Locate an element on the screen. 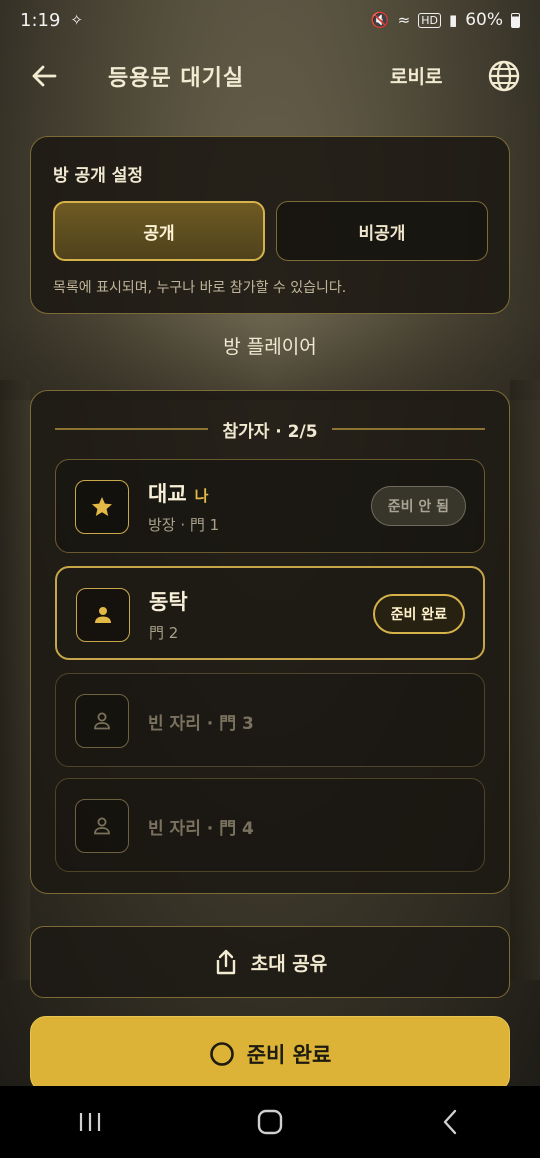 The height and width of the screenshot is (1158, 540). go-to-lobby-button: 로비로 is located at coordinates (416, 75).